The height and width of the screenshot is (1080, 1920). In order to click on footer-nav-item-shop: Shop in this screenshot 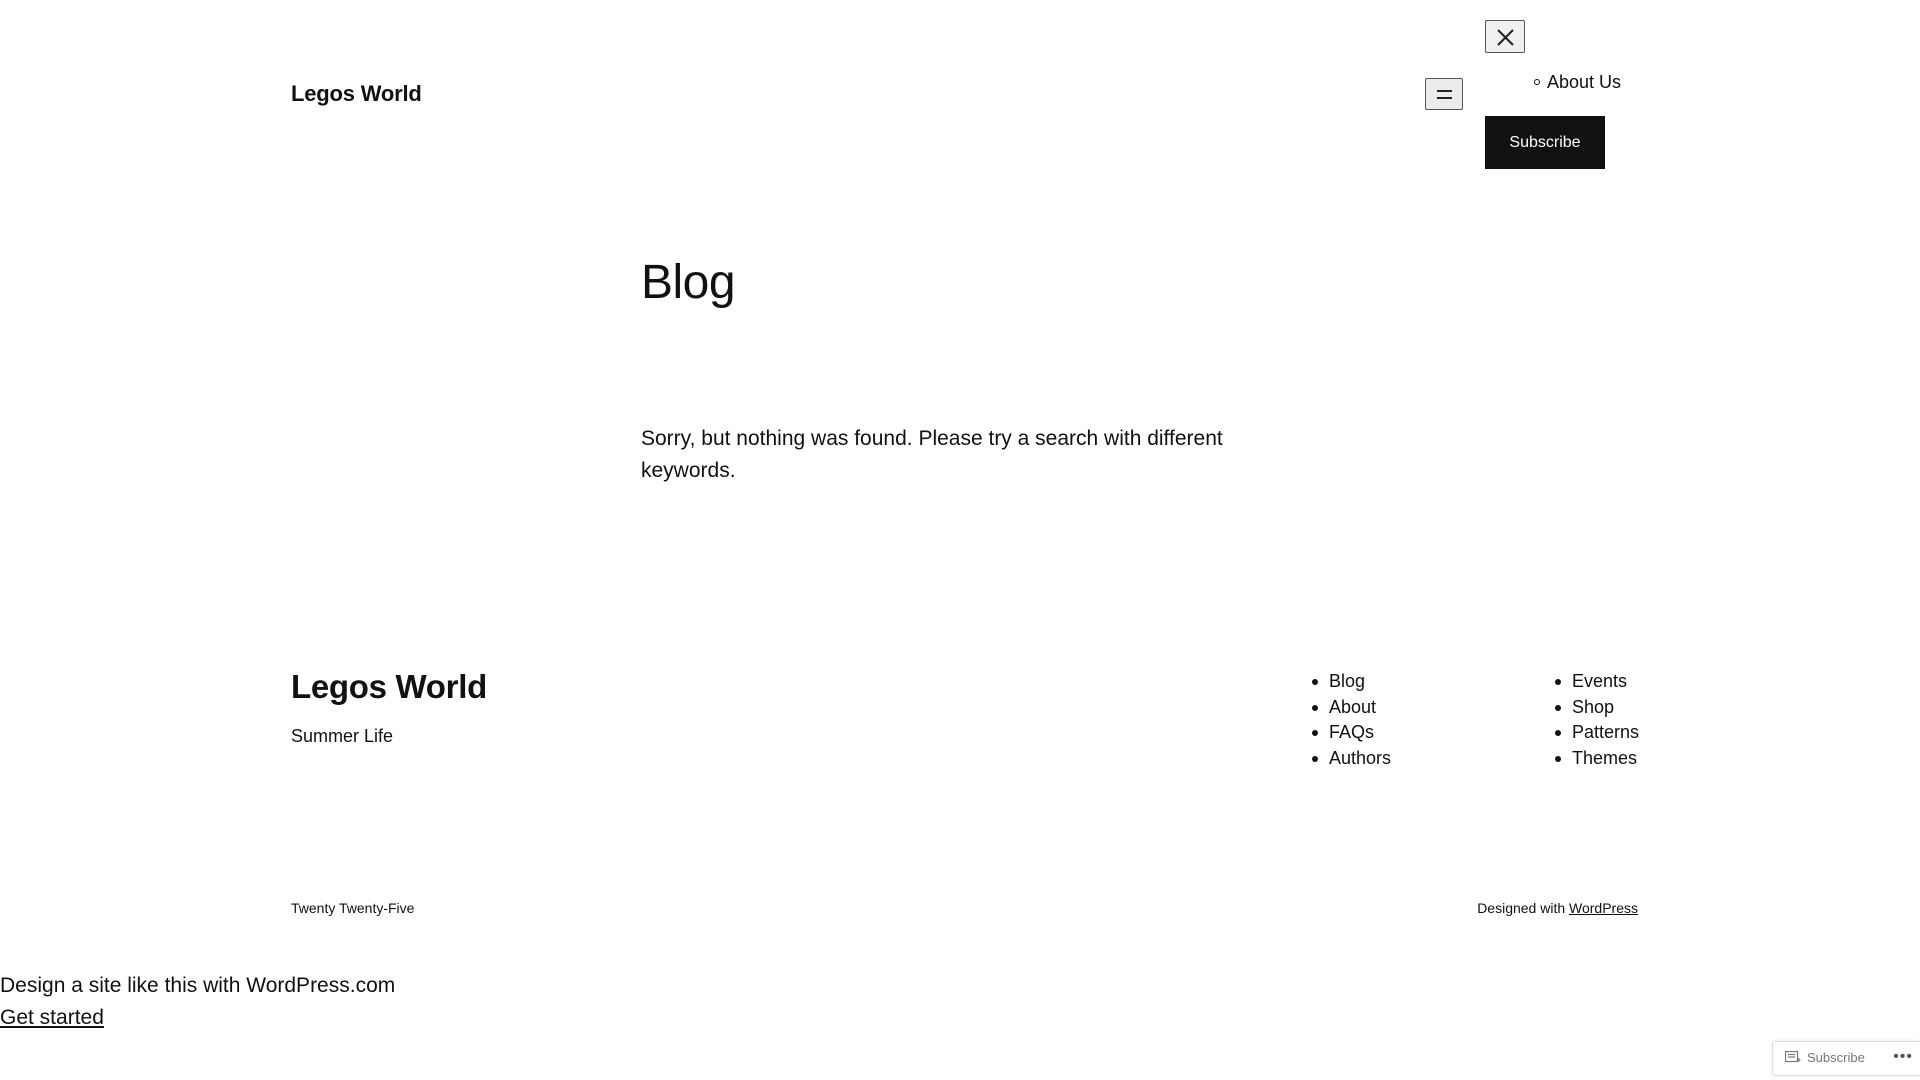, I will do `click(1597, 708)`.